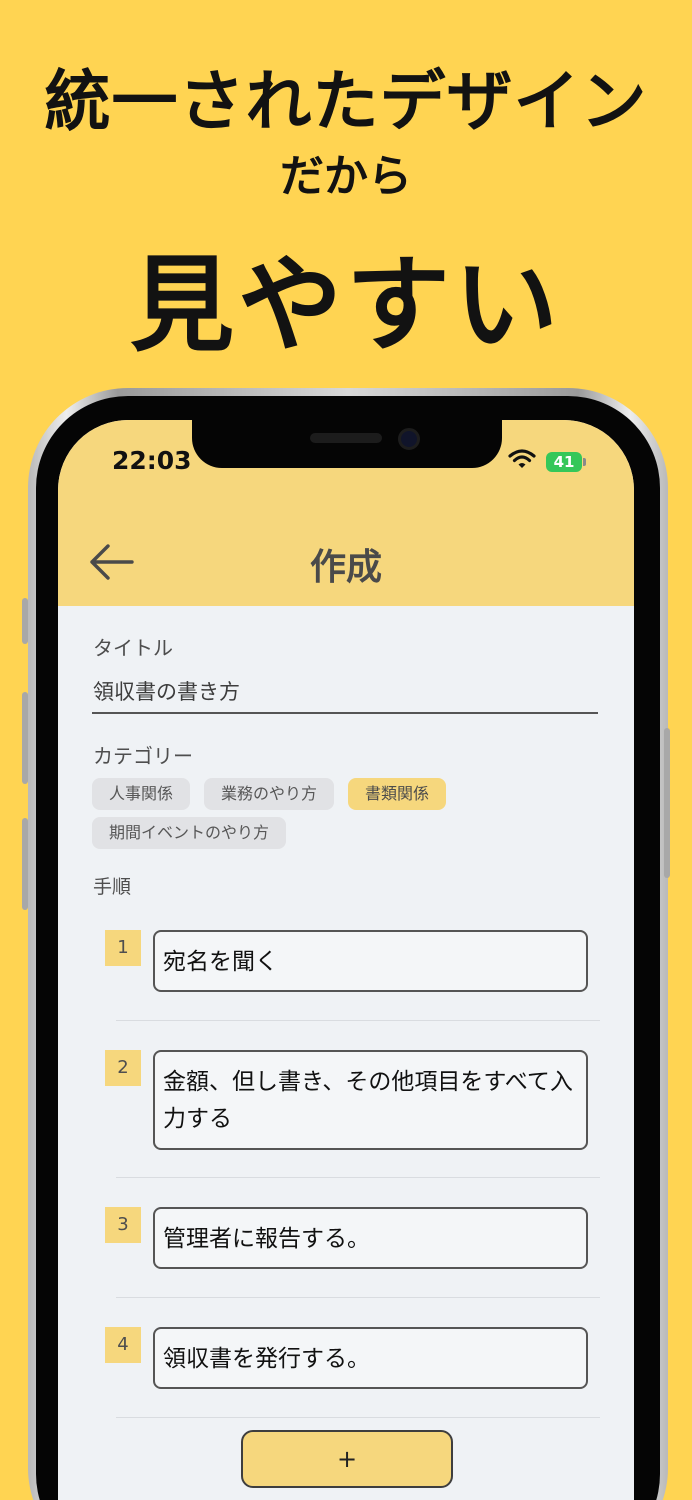  I want to click on phone-volume-down, so click(25, 864).